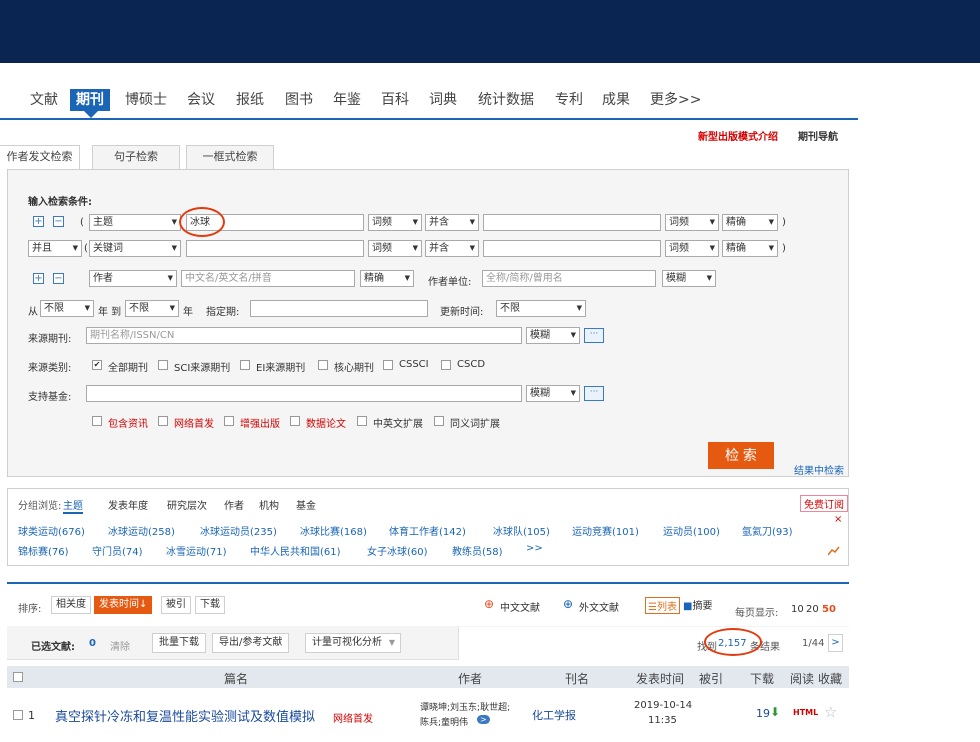  Describe the element at coordinates (692, 248) in the screenshot. I see `freq2-select-2: 词频` at that location.